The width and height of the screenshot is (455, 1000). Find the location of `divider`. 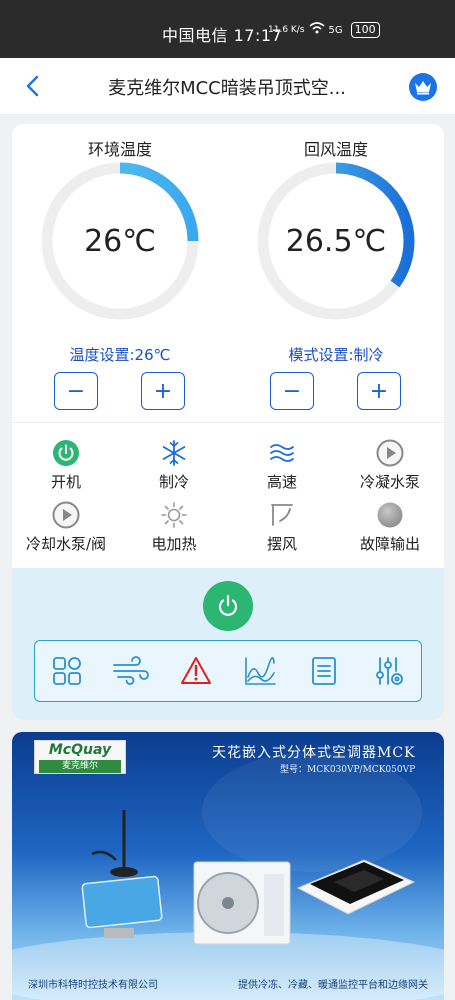

divider is located at coordinates (228, 422).